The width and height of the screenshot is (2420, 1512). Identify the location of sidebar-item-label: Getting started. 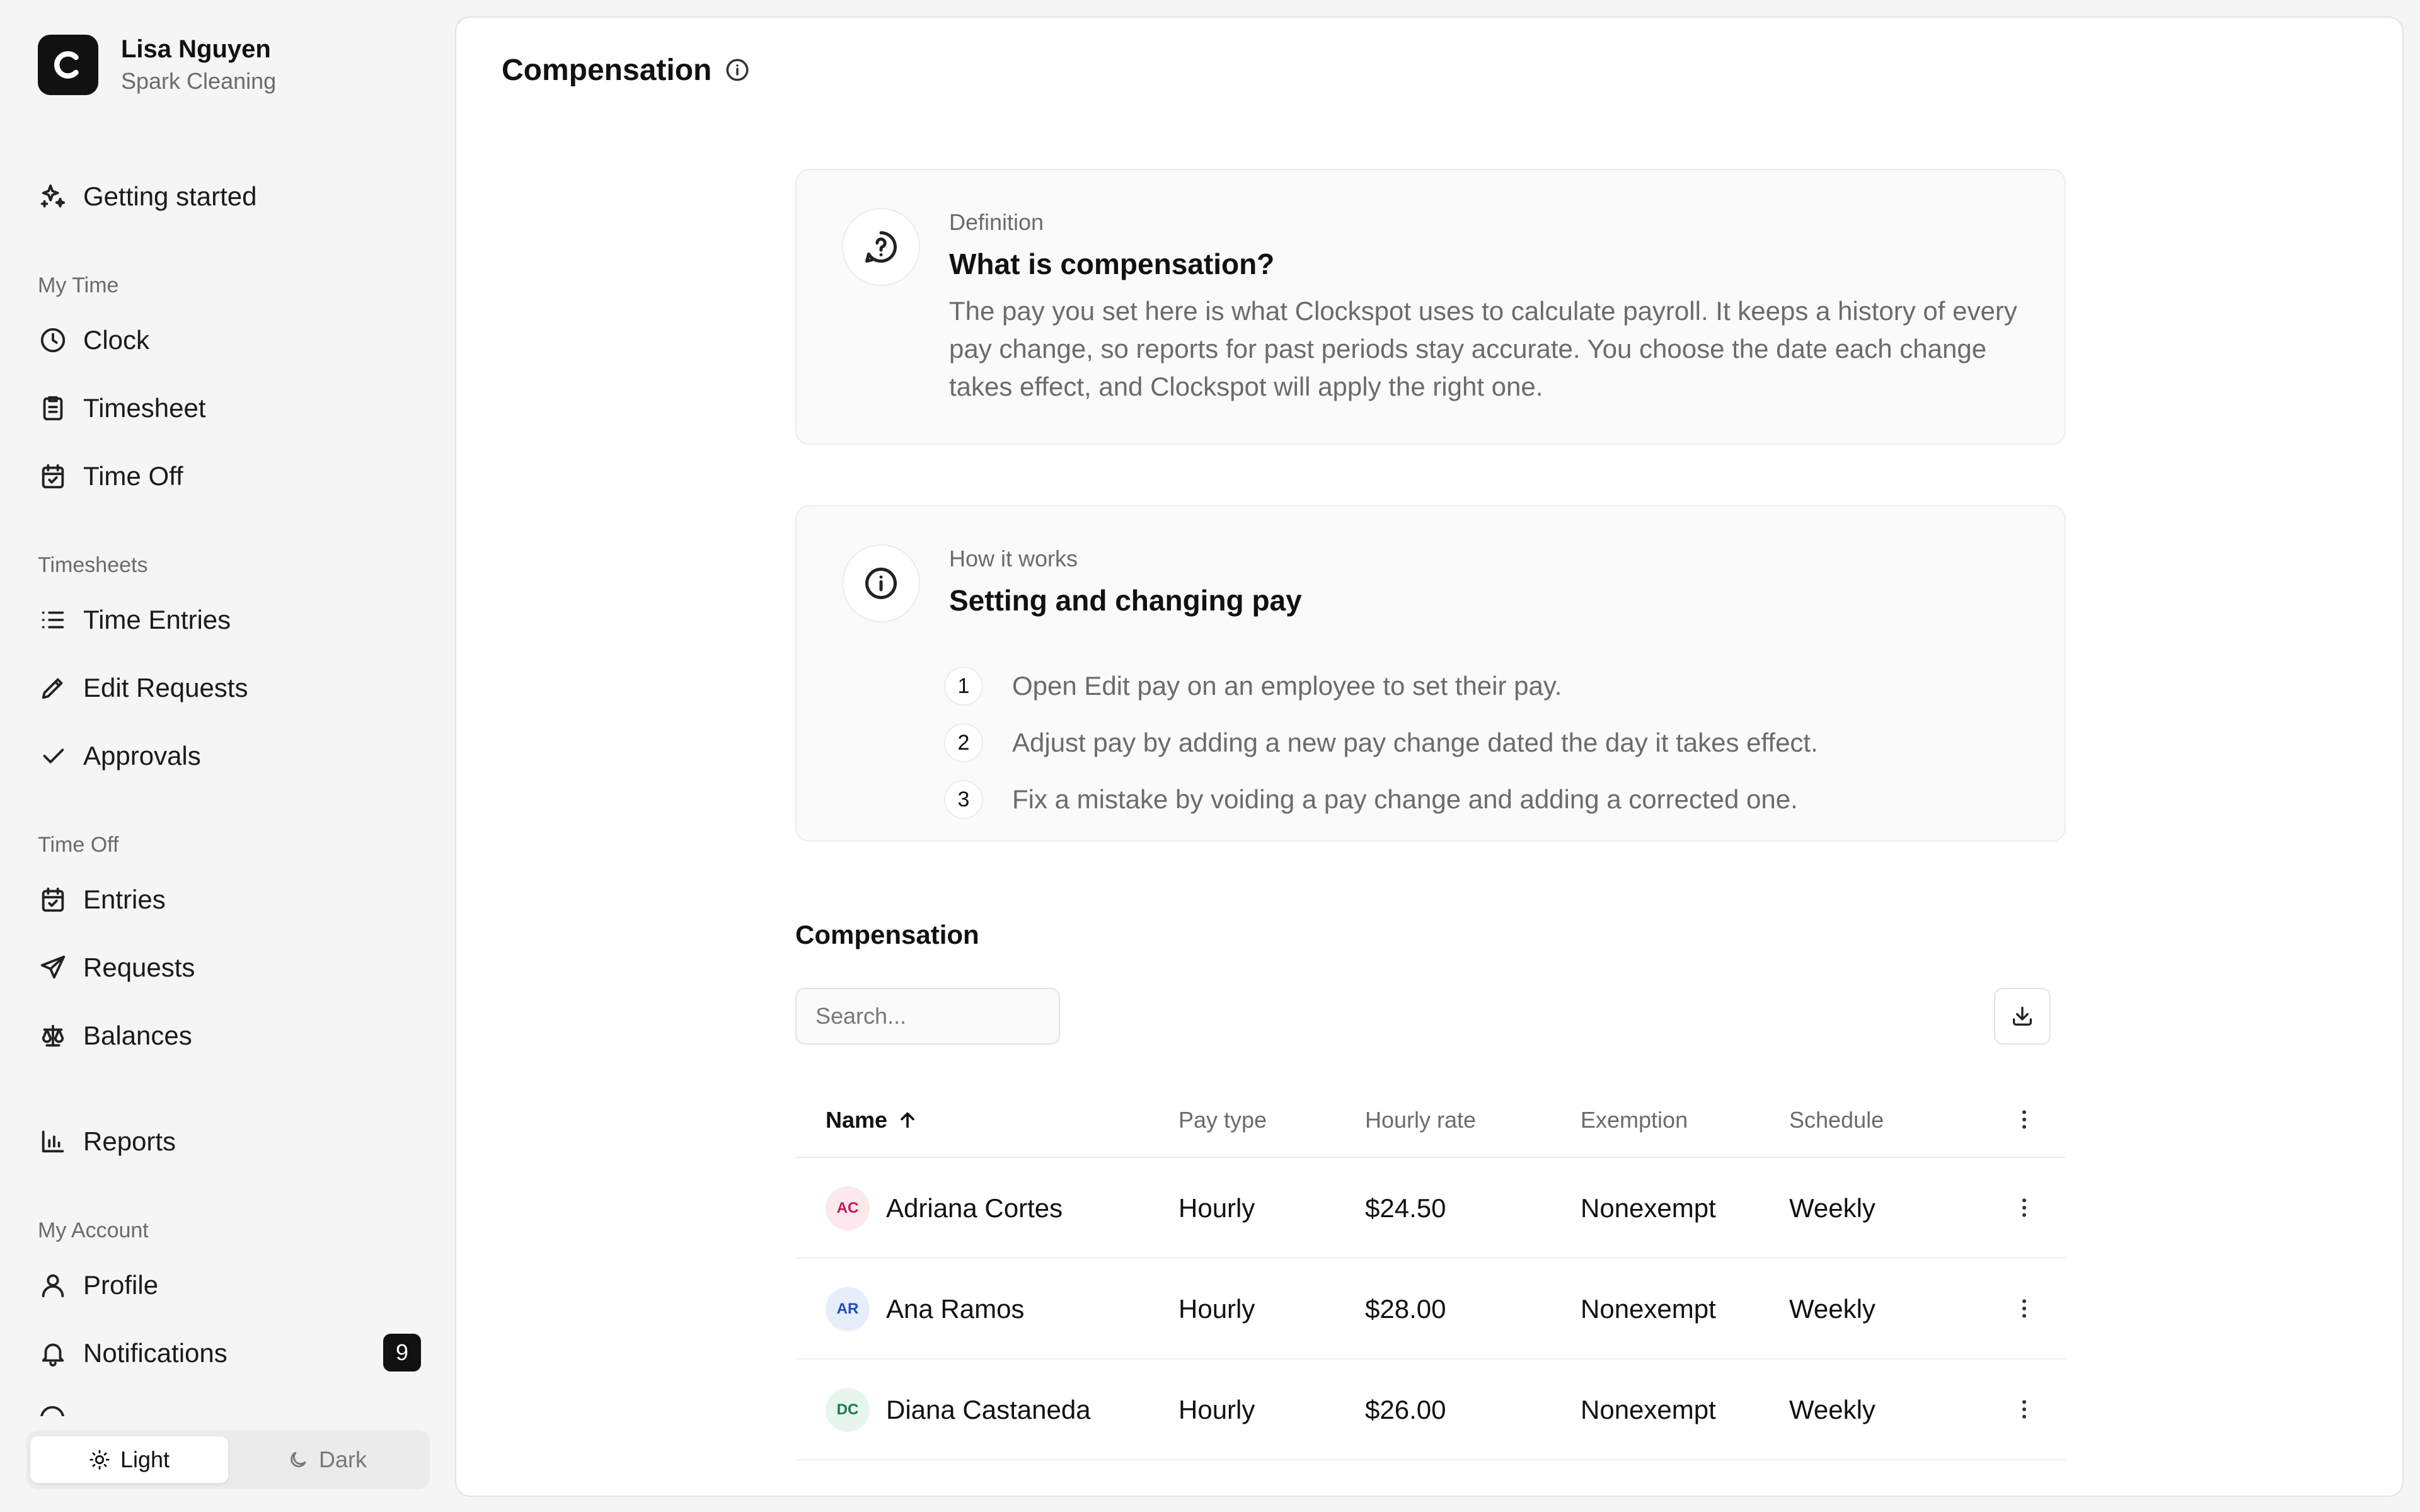
(170, 196).